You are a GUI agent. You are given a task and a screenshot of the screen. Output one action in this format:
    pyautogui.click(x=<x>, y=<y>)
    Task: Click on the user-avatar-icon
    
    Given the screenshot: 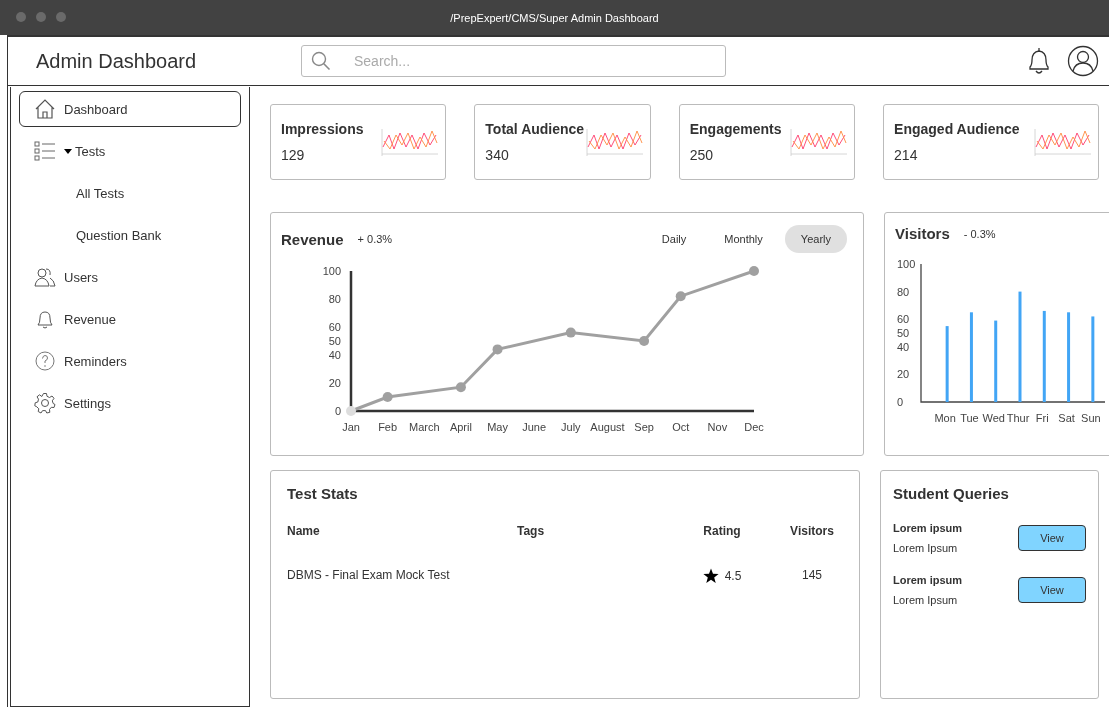 What is the action you would take?
    pyautogui.click(x=1083, y=61)
    